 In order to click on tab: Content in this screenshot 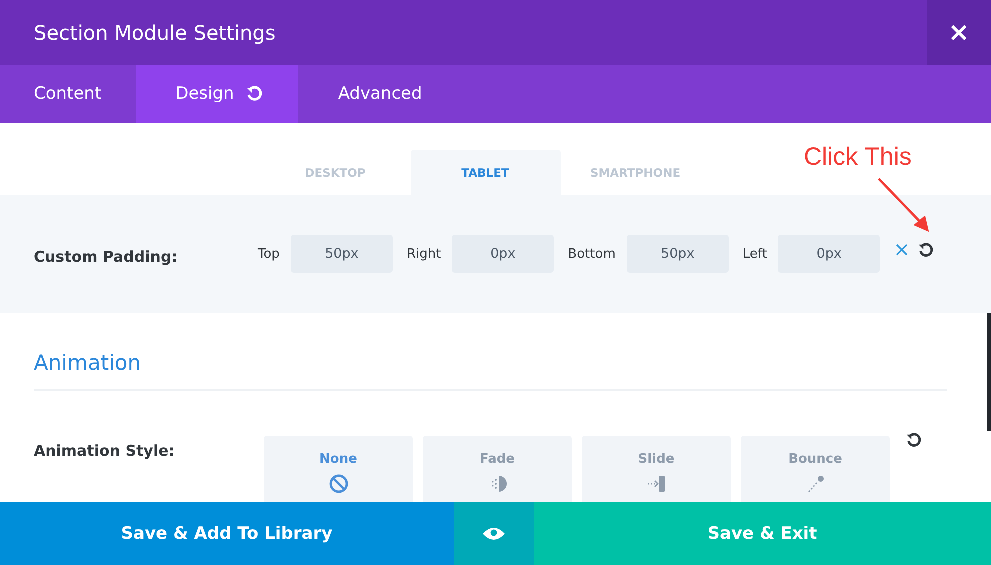, I will do `click(68, 94)`.